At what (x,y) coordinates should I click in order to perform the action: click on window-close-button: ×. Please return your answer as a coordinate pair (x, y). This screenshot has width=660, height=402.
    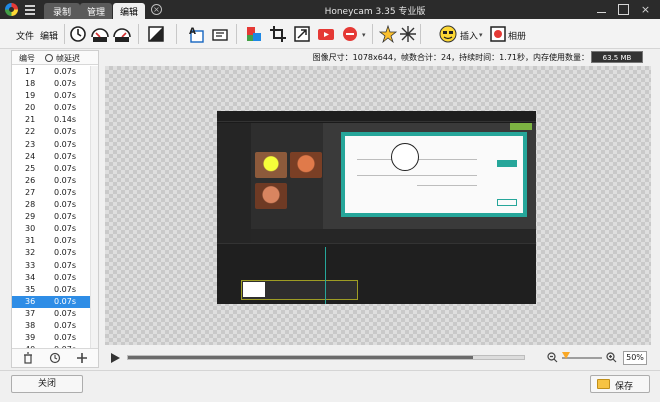
    Looking at the image, I should click on (645, 9).